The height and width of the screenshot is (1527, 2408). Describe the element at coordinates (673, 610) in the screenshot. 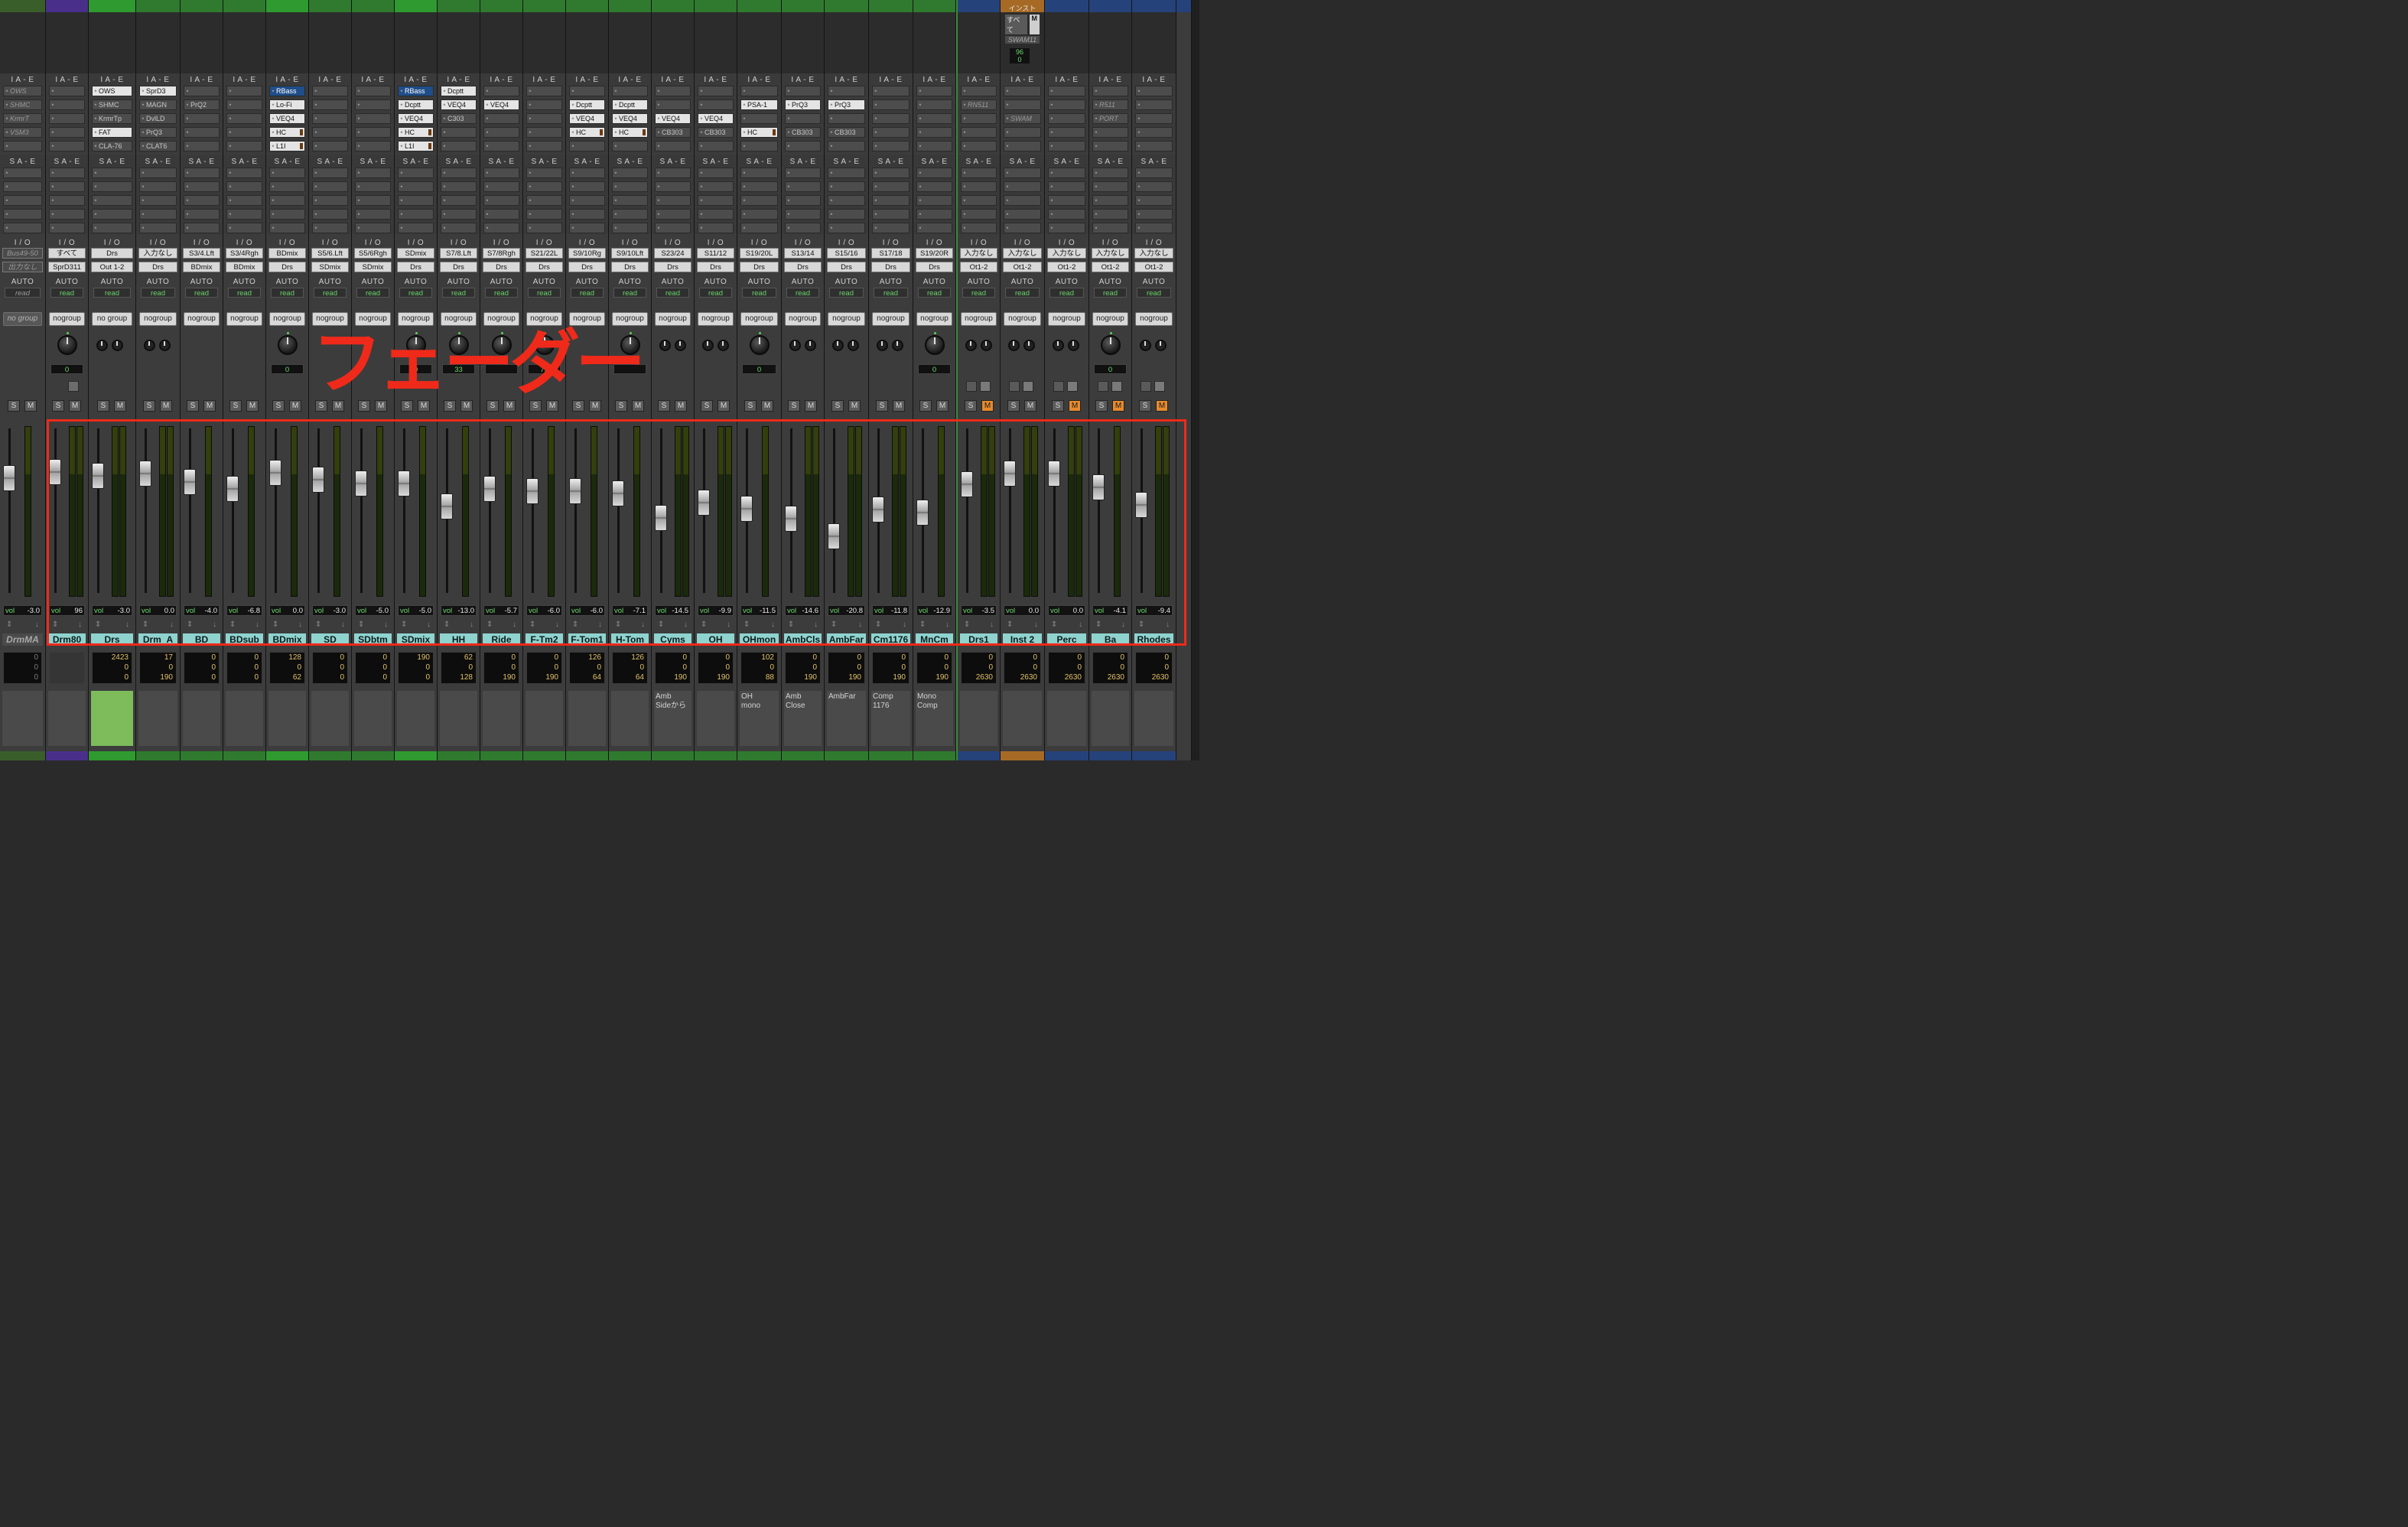

I see `volume-readout: vol -14.5` at that location.